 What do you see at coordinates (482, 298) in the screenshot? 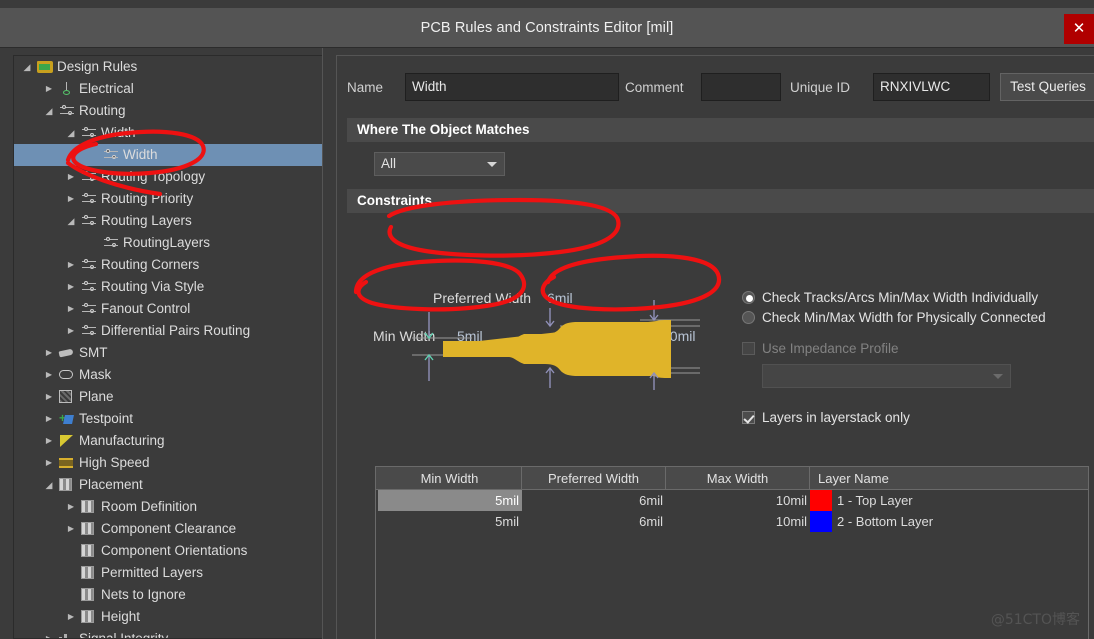
I see `preferred-width-label: Preferred Width` at bounding box center [482, 298].